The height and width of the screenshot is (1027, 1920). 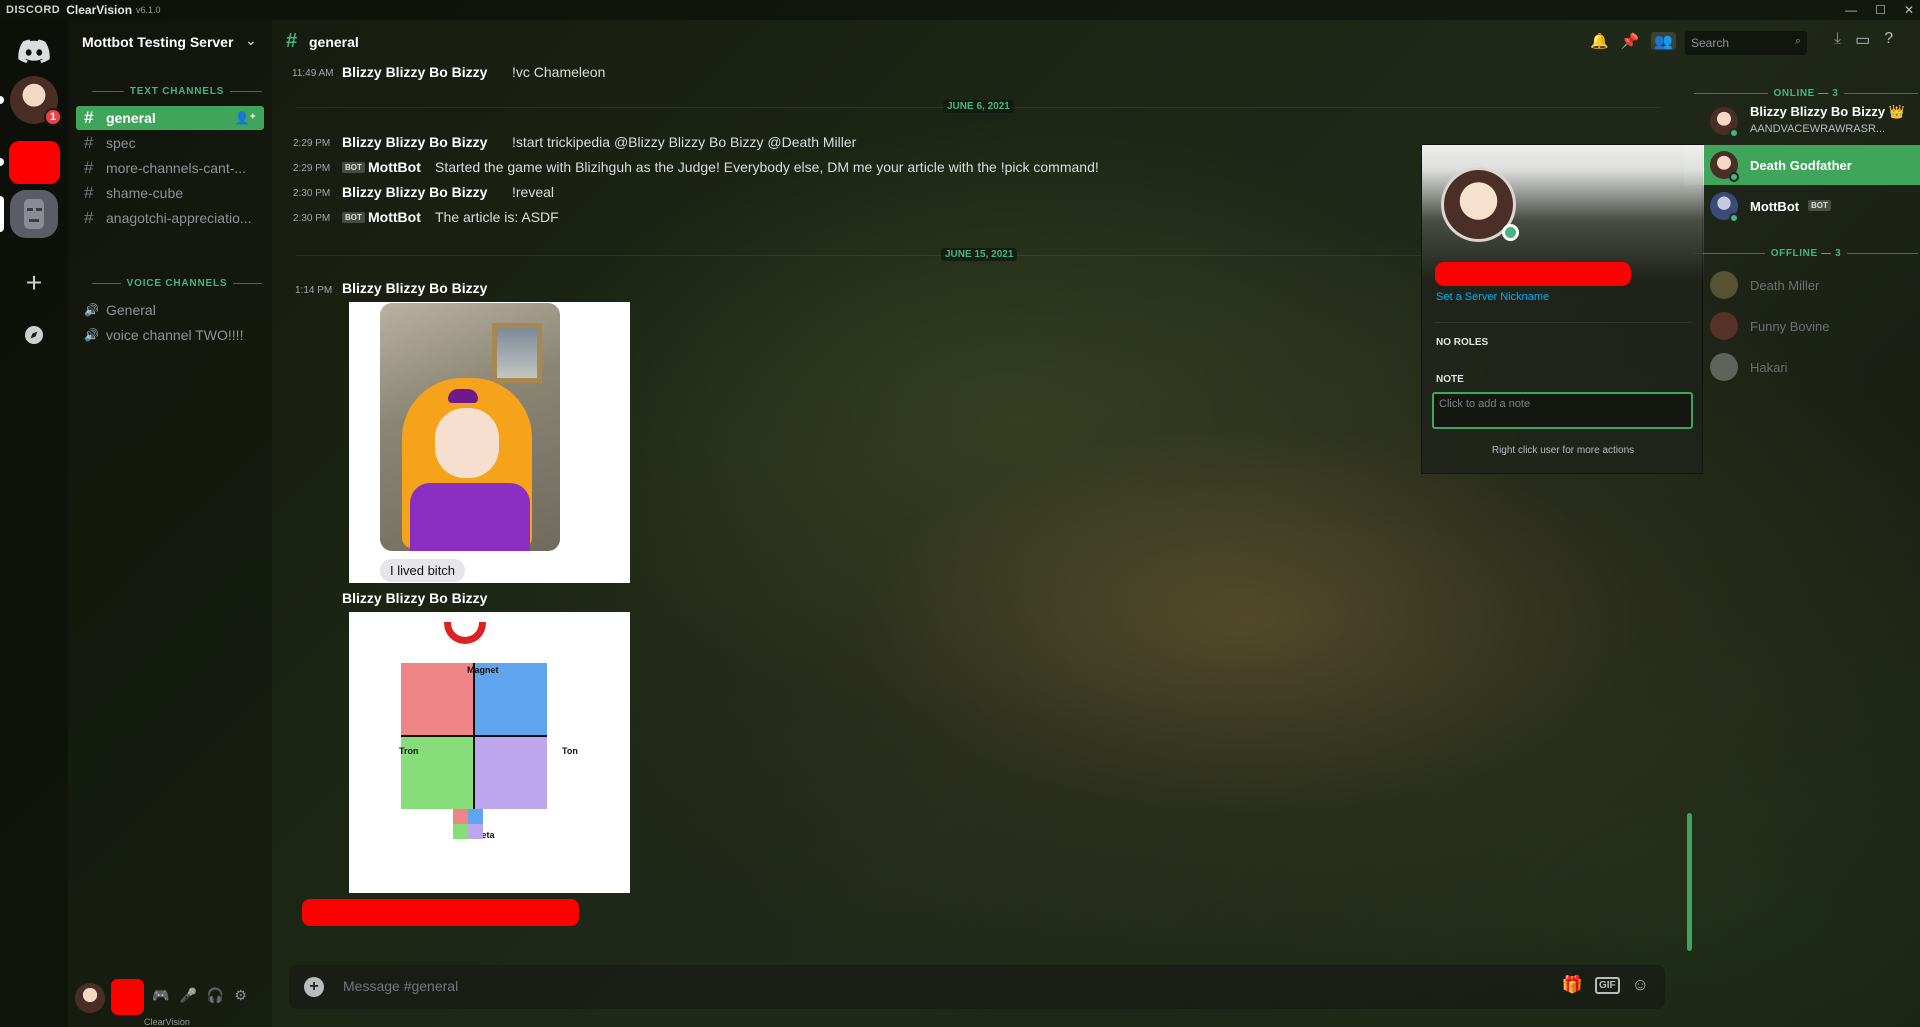 I want to click on maximize-button: ☐, so click(x=1880, y=10).